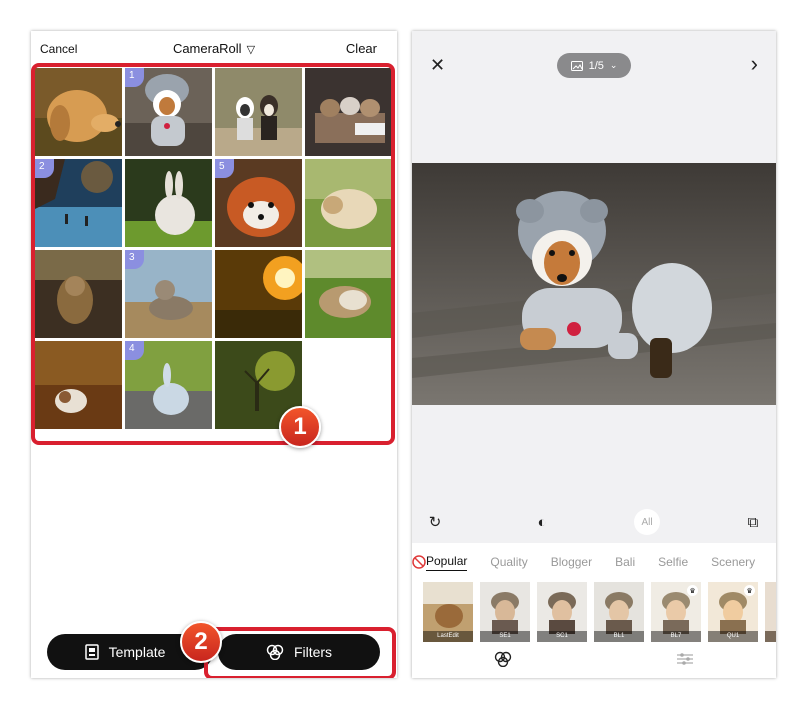 The image size is (808, 710). Describe the element at coordinates (594, 522) in the screenshot. I see `edit-toolbar: ↻ ◐ All ⧉` at that location.